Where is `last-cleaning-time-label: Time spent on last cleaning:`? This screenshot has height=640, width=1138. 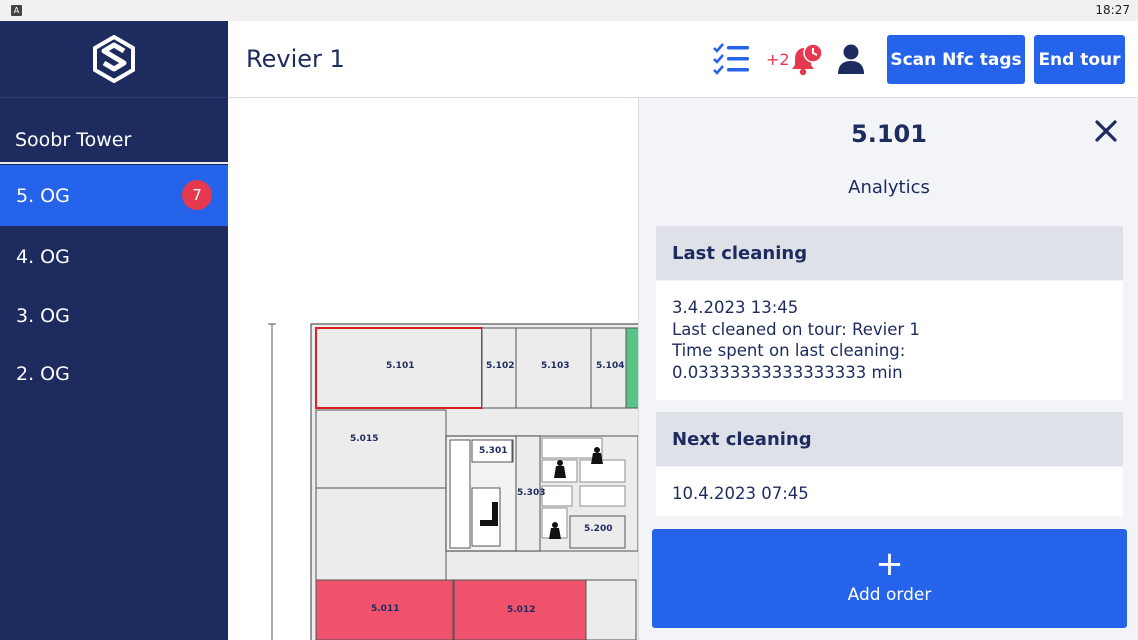
last-cleaning-time-label: Time spent on last cleaning: is located at coordinates (789, 350).